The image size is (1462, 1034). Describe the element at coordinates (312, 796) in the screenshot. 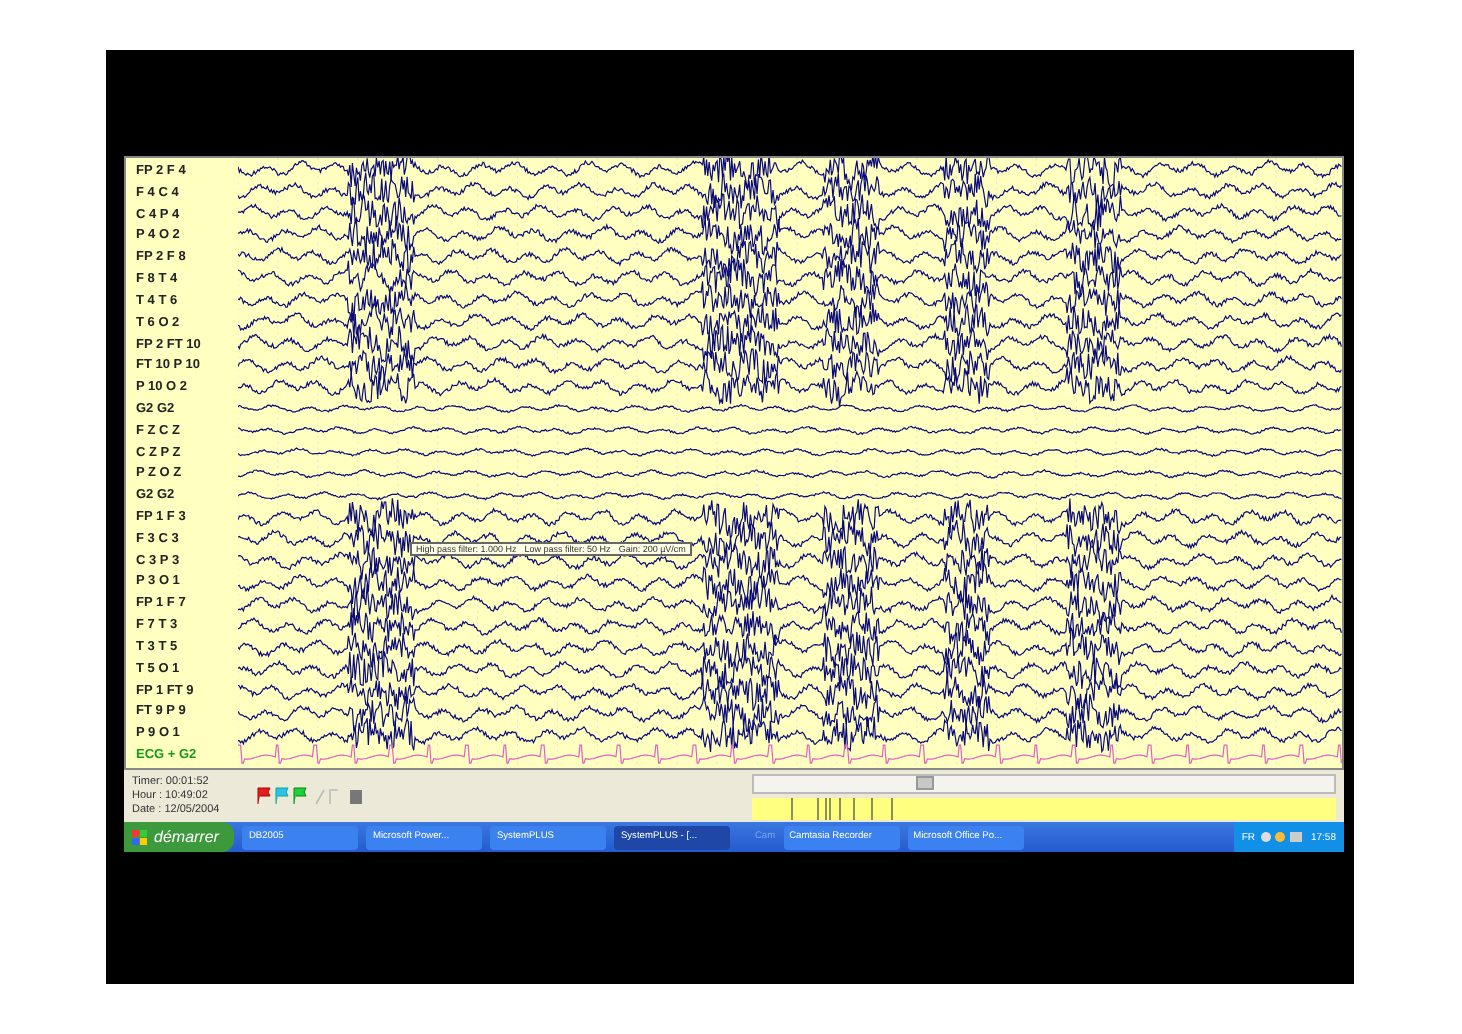

I see `flag-icons` at that location.